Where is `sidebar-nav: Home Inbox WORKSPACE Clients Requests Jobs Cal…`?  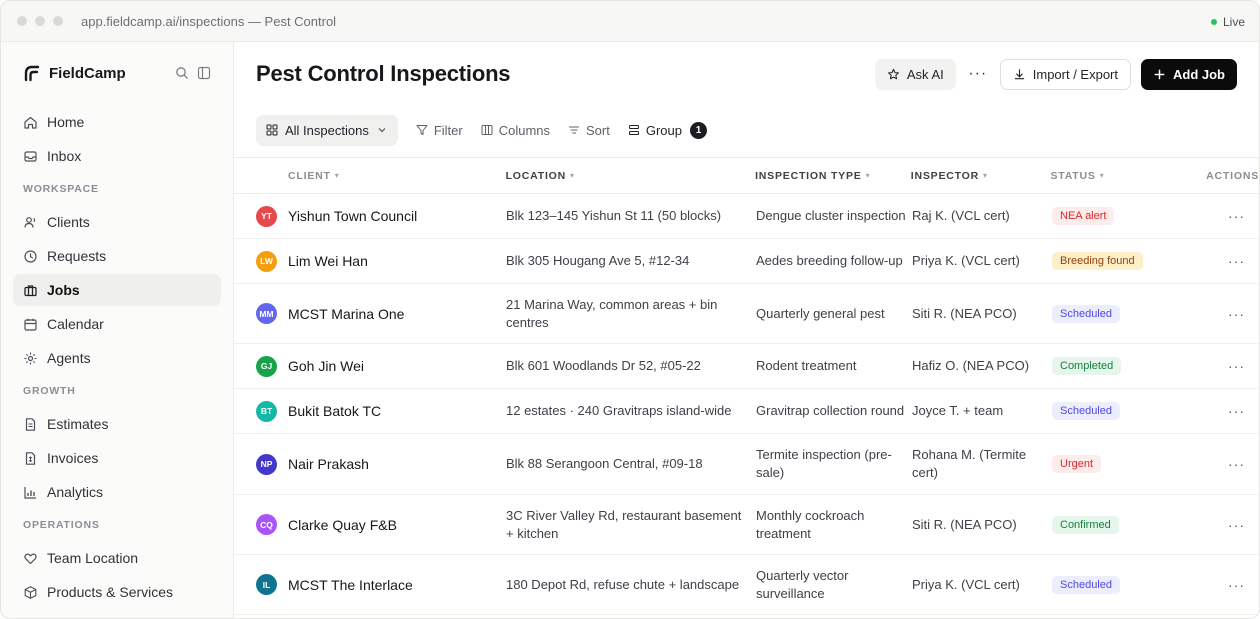
sidebar-nav: Home Inbox WORKSPACE Clients Requests Jobs Cal… is located at coordinates (117, 357).